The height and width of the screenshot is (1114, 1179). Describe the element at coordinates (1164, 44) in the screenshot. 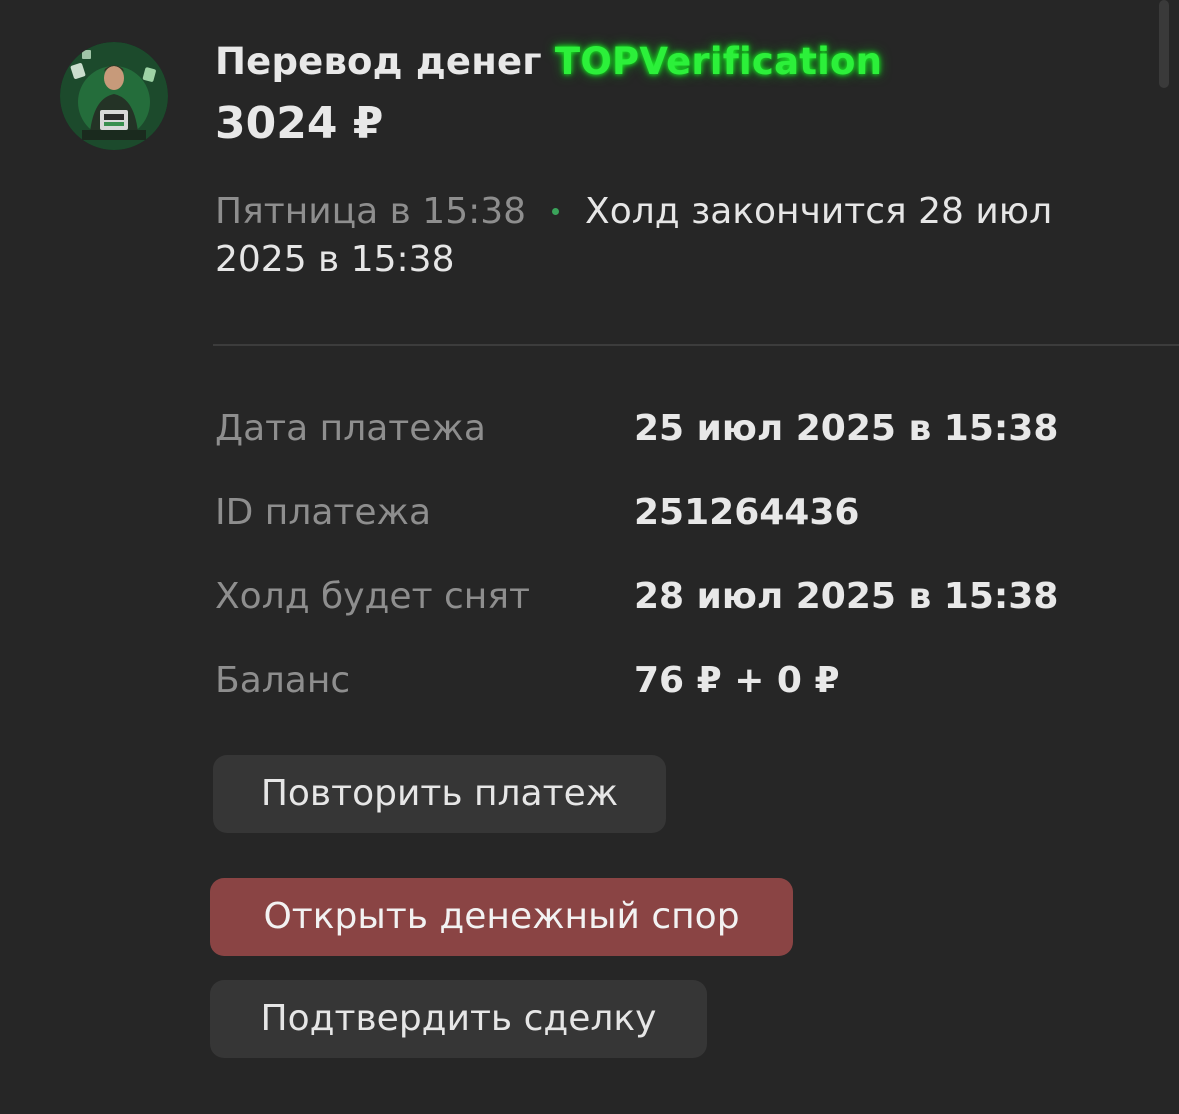

I see `scrollbar` at that location.